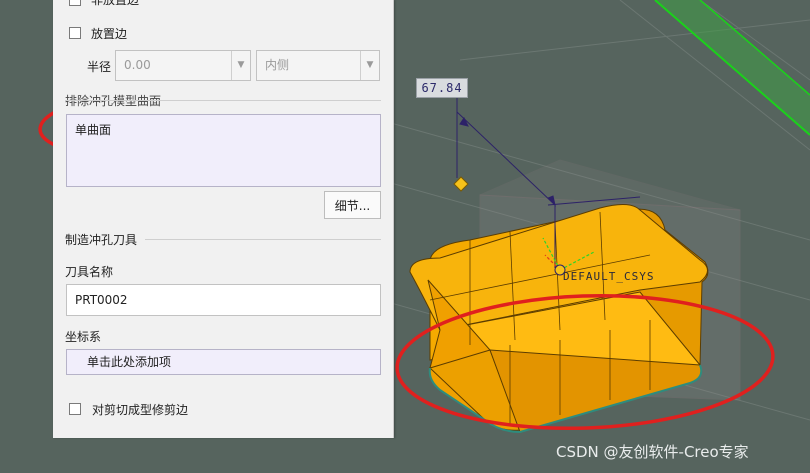  Describe the element at coordinates (101, 300) in the screenshot. I see `tool-name-value: PRT0002` at that location.